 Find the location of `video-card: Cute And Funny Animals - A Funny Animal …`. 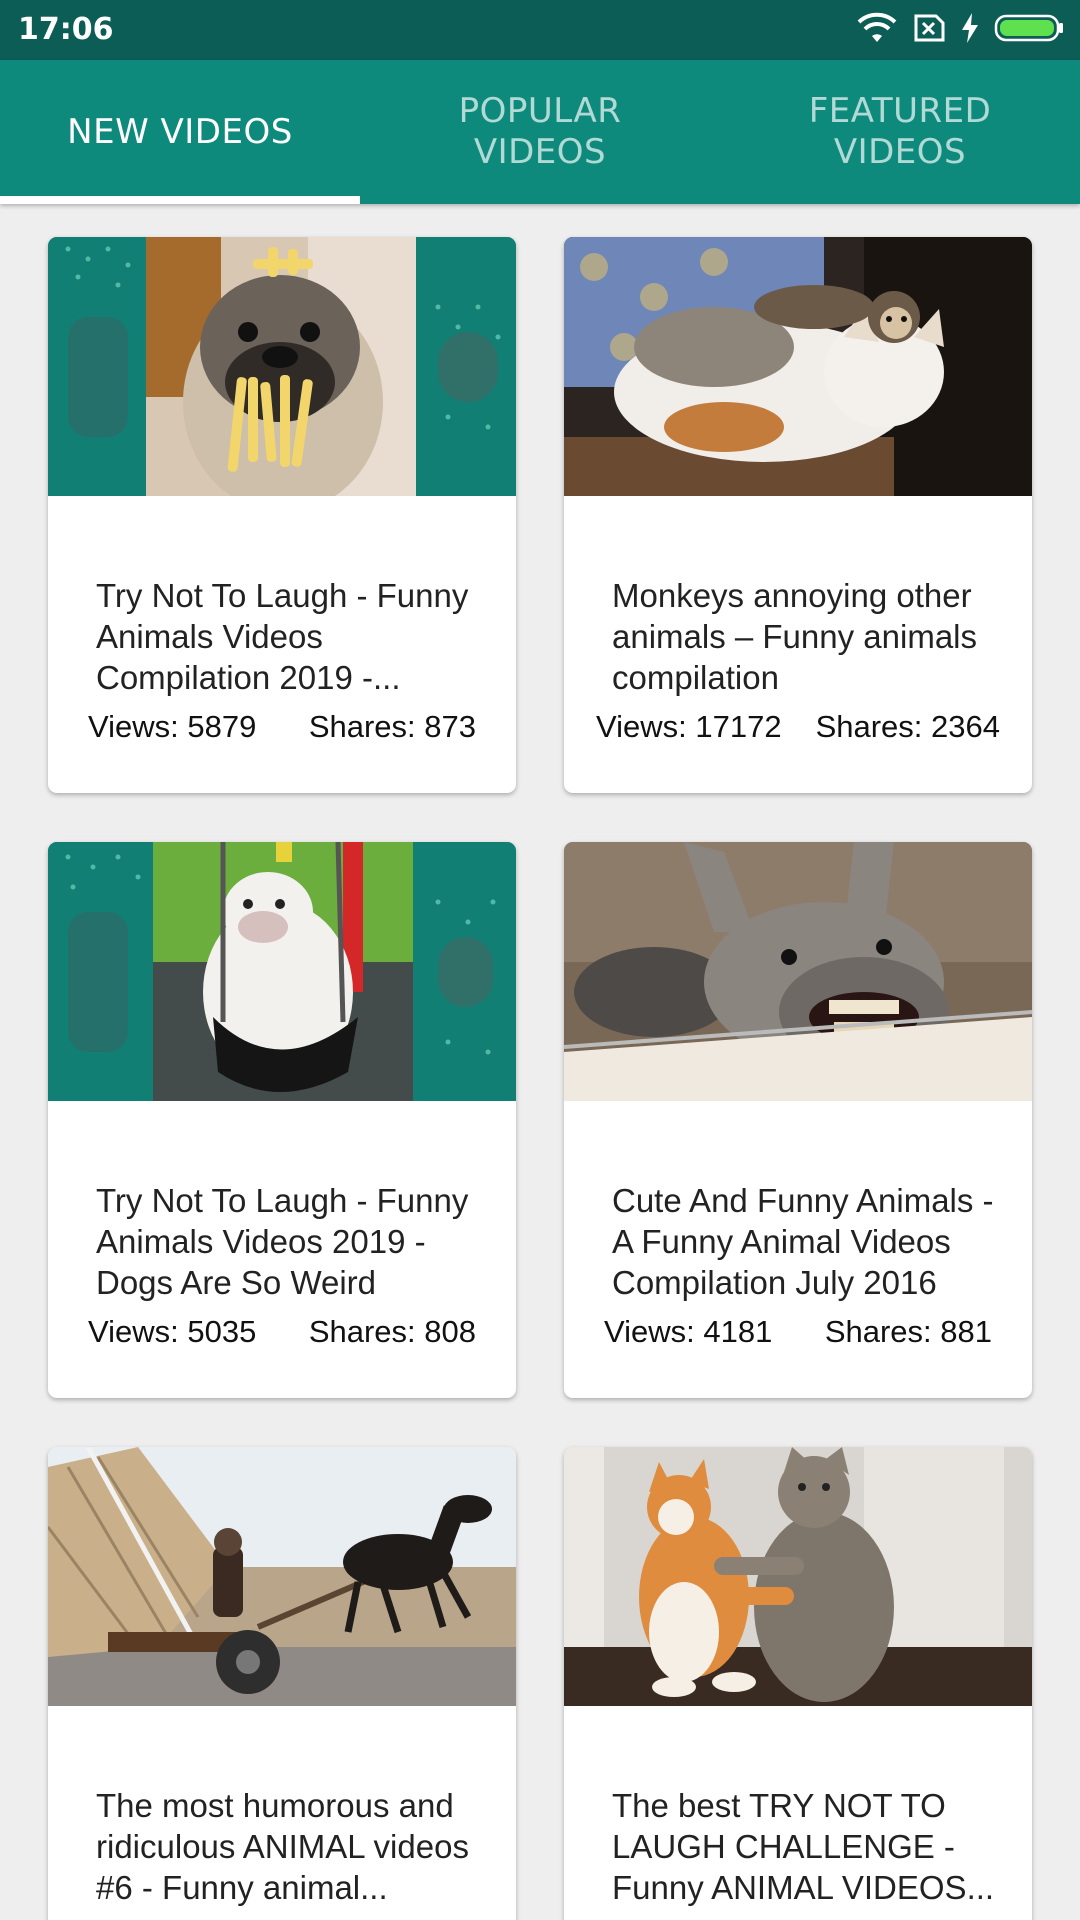

video-card: Cute And Funny Animals - A Funny Animal … is located at coordinates (798, 1120).